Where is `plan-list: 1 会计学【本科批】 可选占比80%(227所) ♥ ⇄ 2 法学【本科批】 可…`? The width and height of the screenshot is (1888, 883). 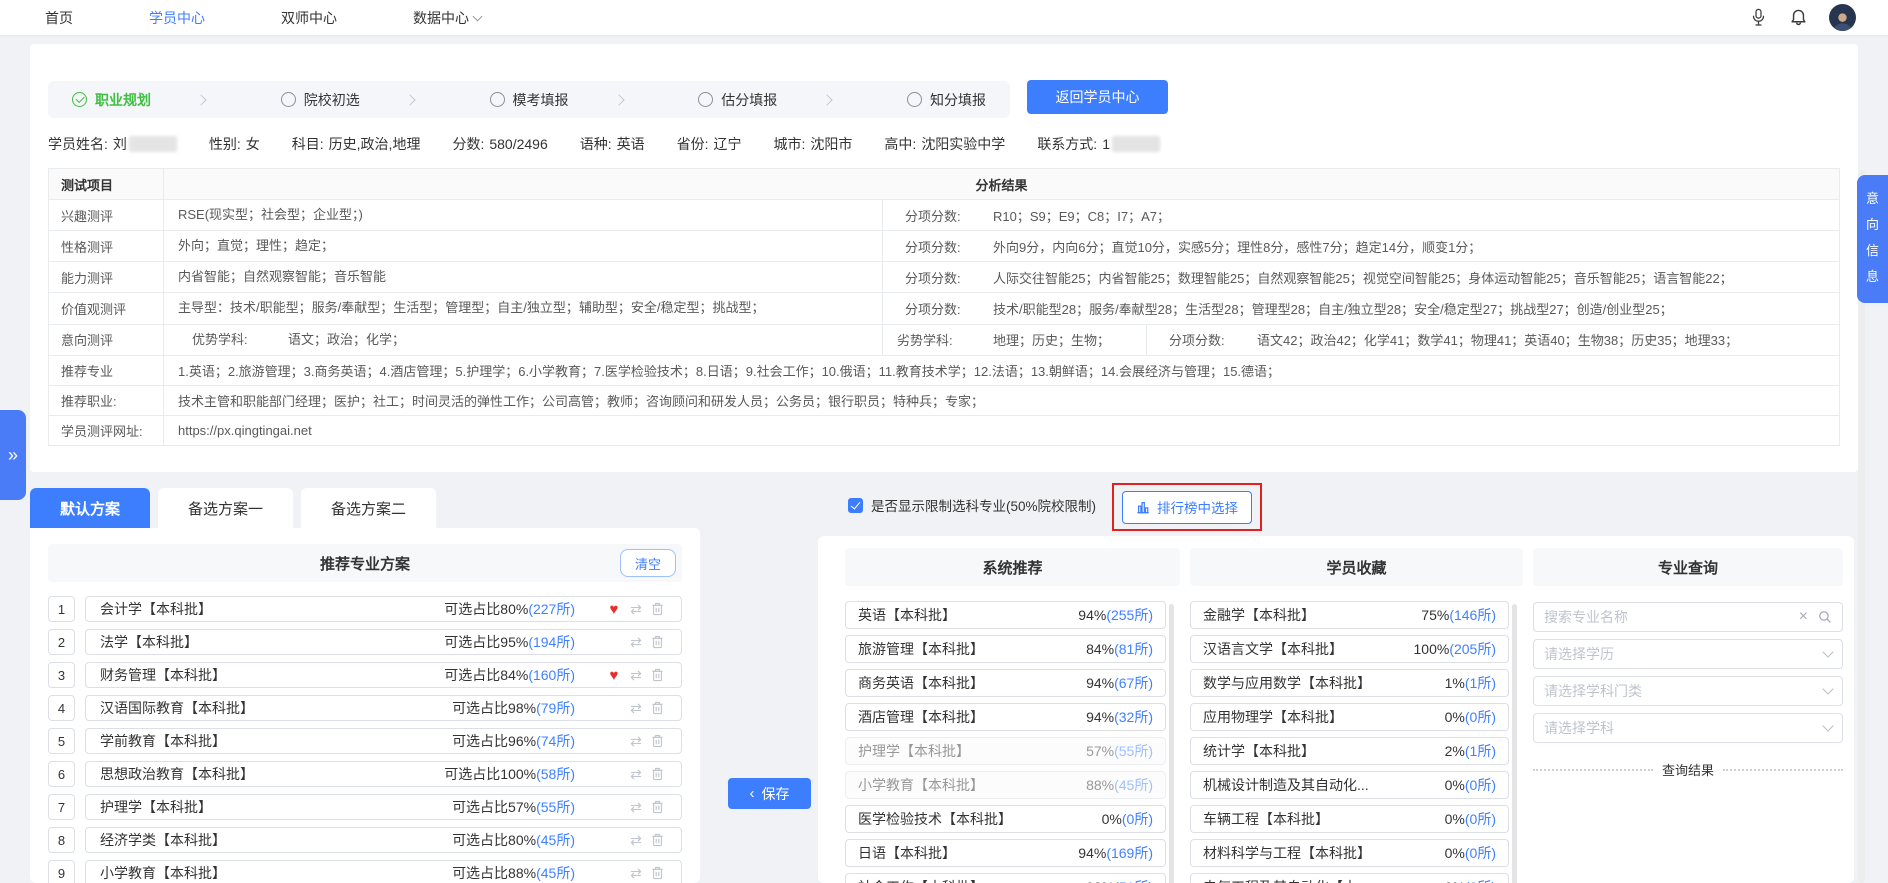
plan-list: 1 会计学【本科批】 可选占比80%(227所) ♥ ⇄ 2 法学【本科批】 可… is located at coordinates (365, 739).